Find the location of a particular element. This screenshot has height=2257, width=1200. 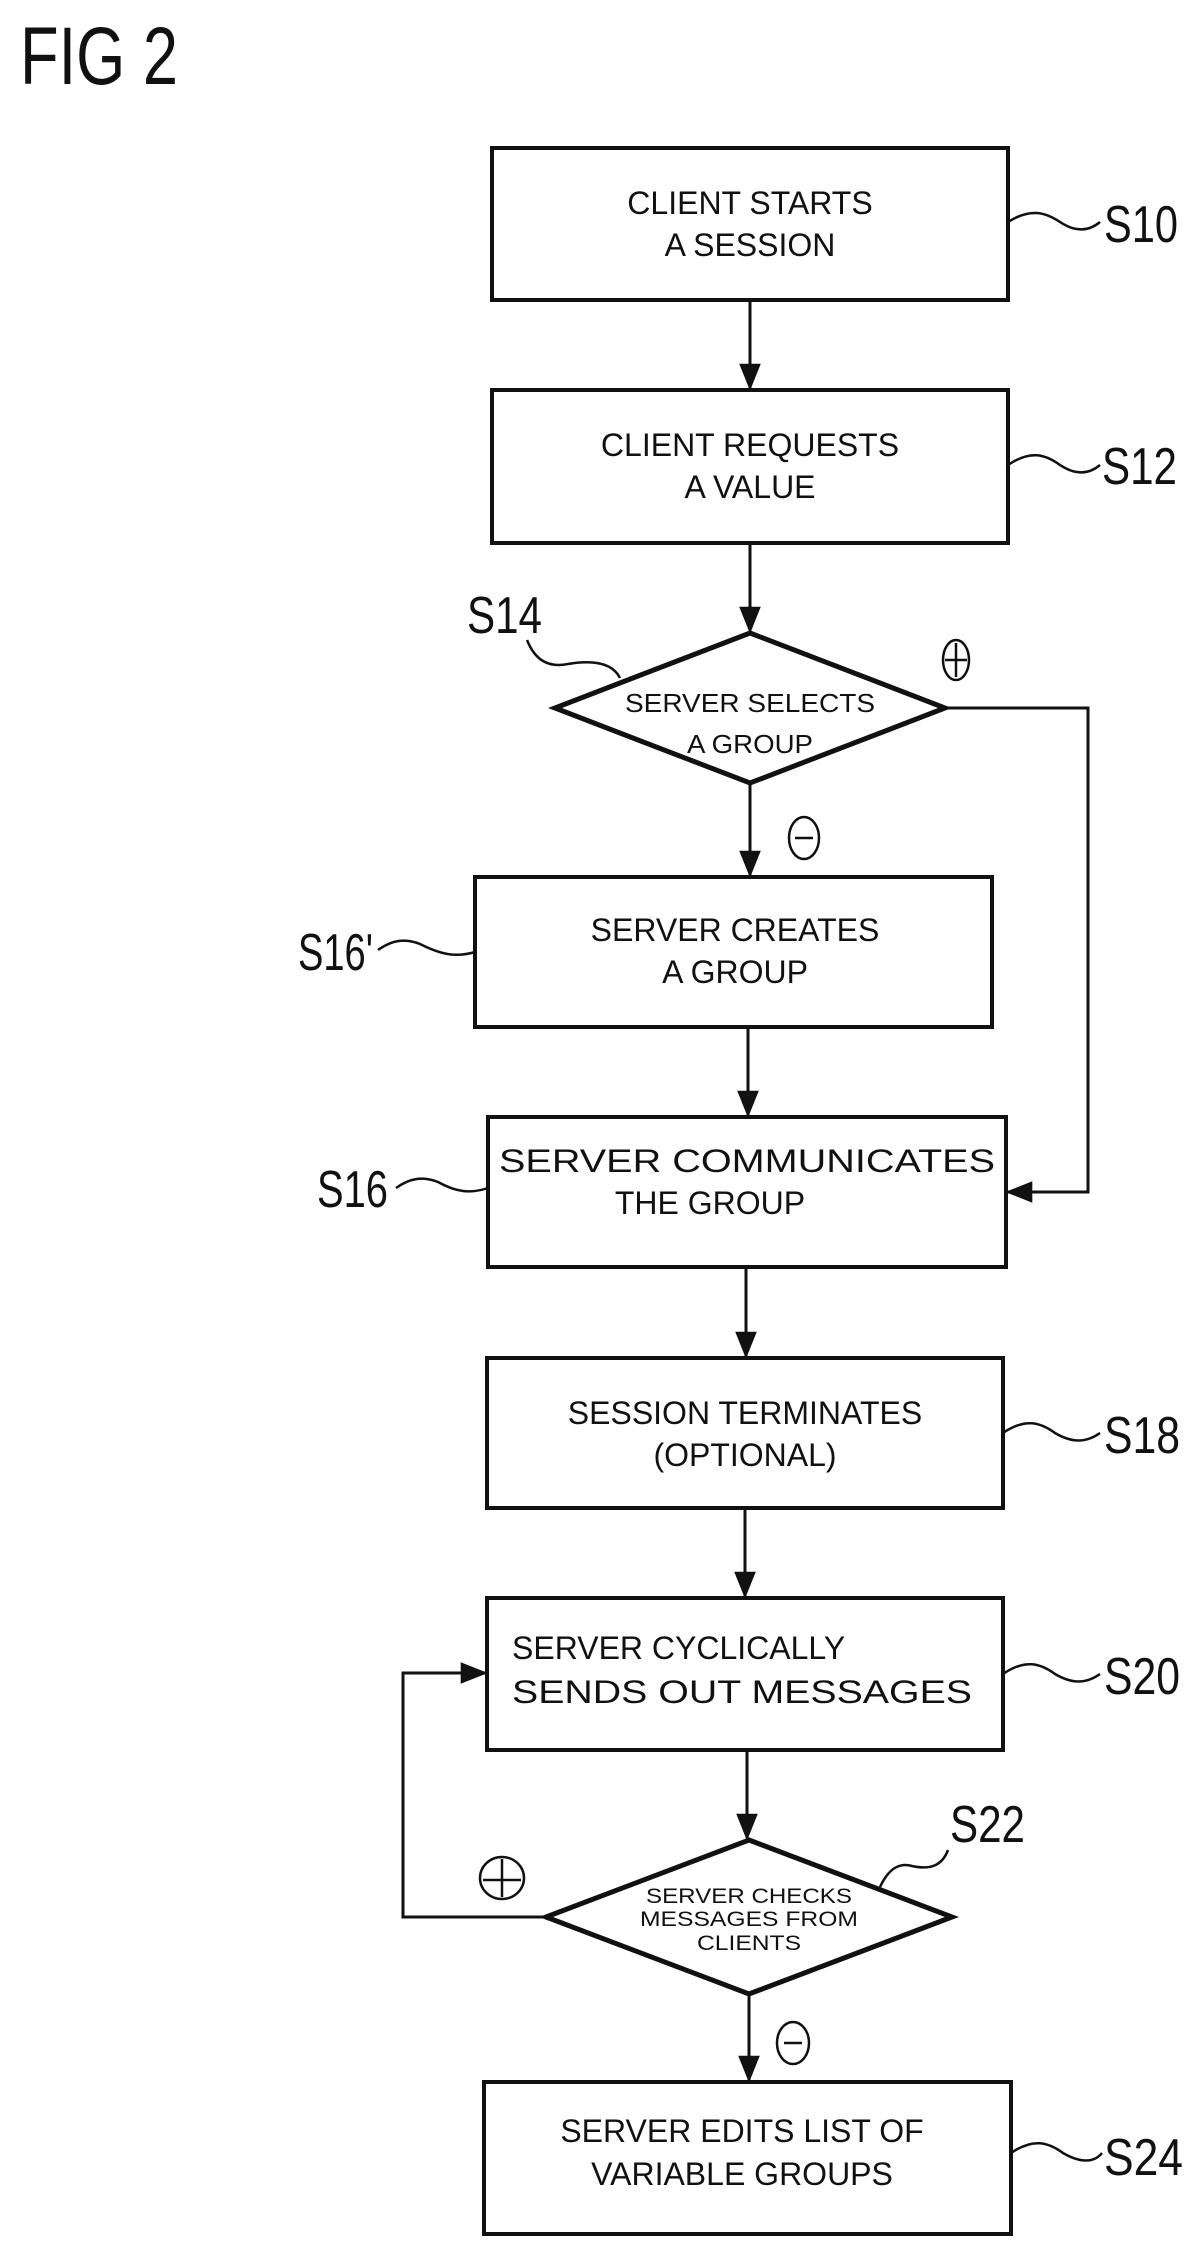

process-box-s12 is located at coordinates (750, 466).